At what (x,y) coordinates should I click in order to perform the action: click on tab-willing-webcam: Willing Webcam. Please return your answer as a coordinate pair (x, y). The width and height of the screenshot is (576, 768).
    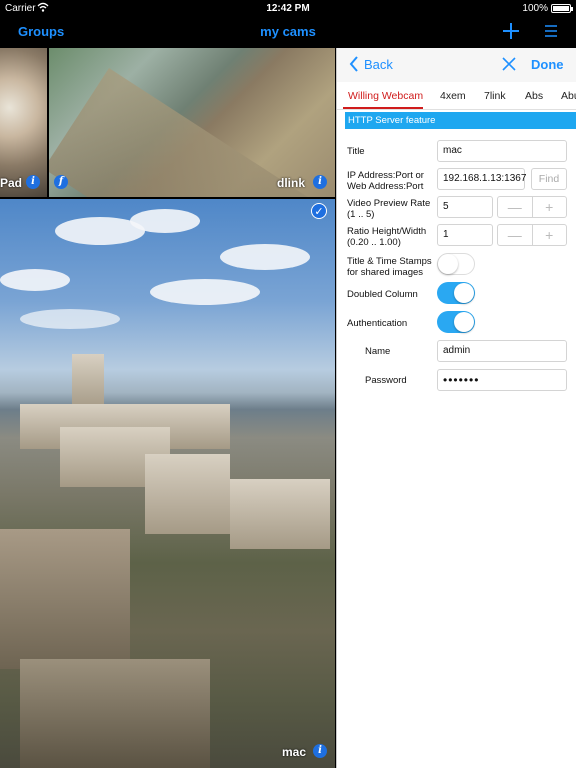
    Looking at the image, I should click on (385, 96).